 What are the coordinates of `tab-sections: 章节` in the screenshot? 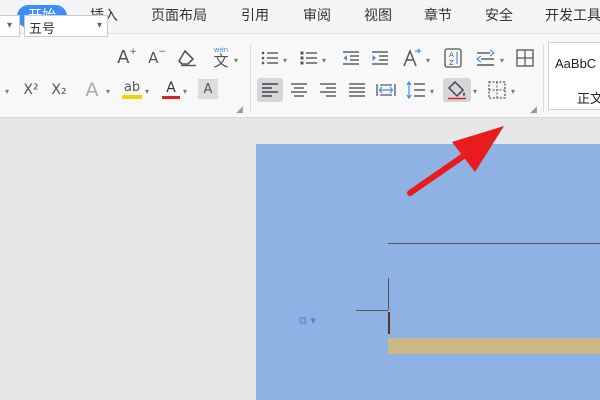 It's located at (438, 16).